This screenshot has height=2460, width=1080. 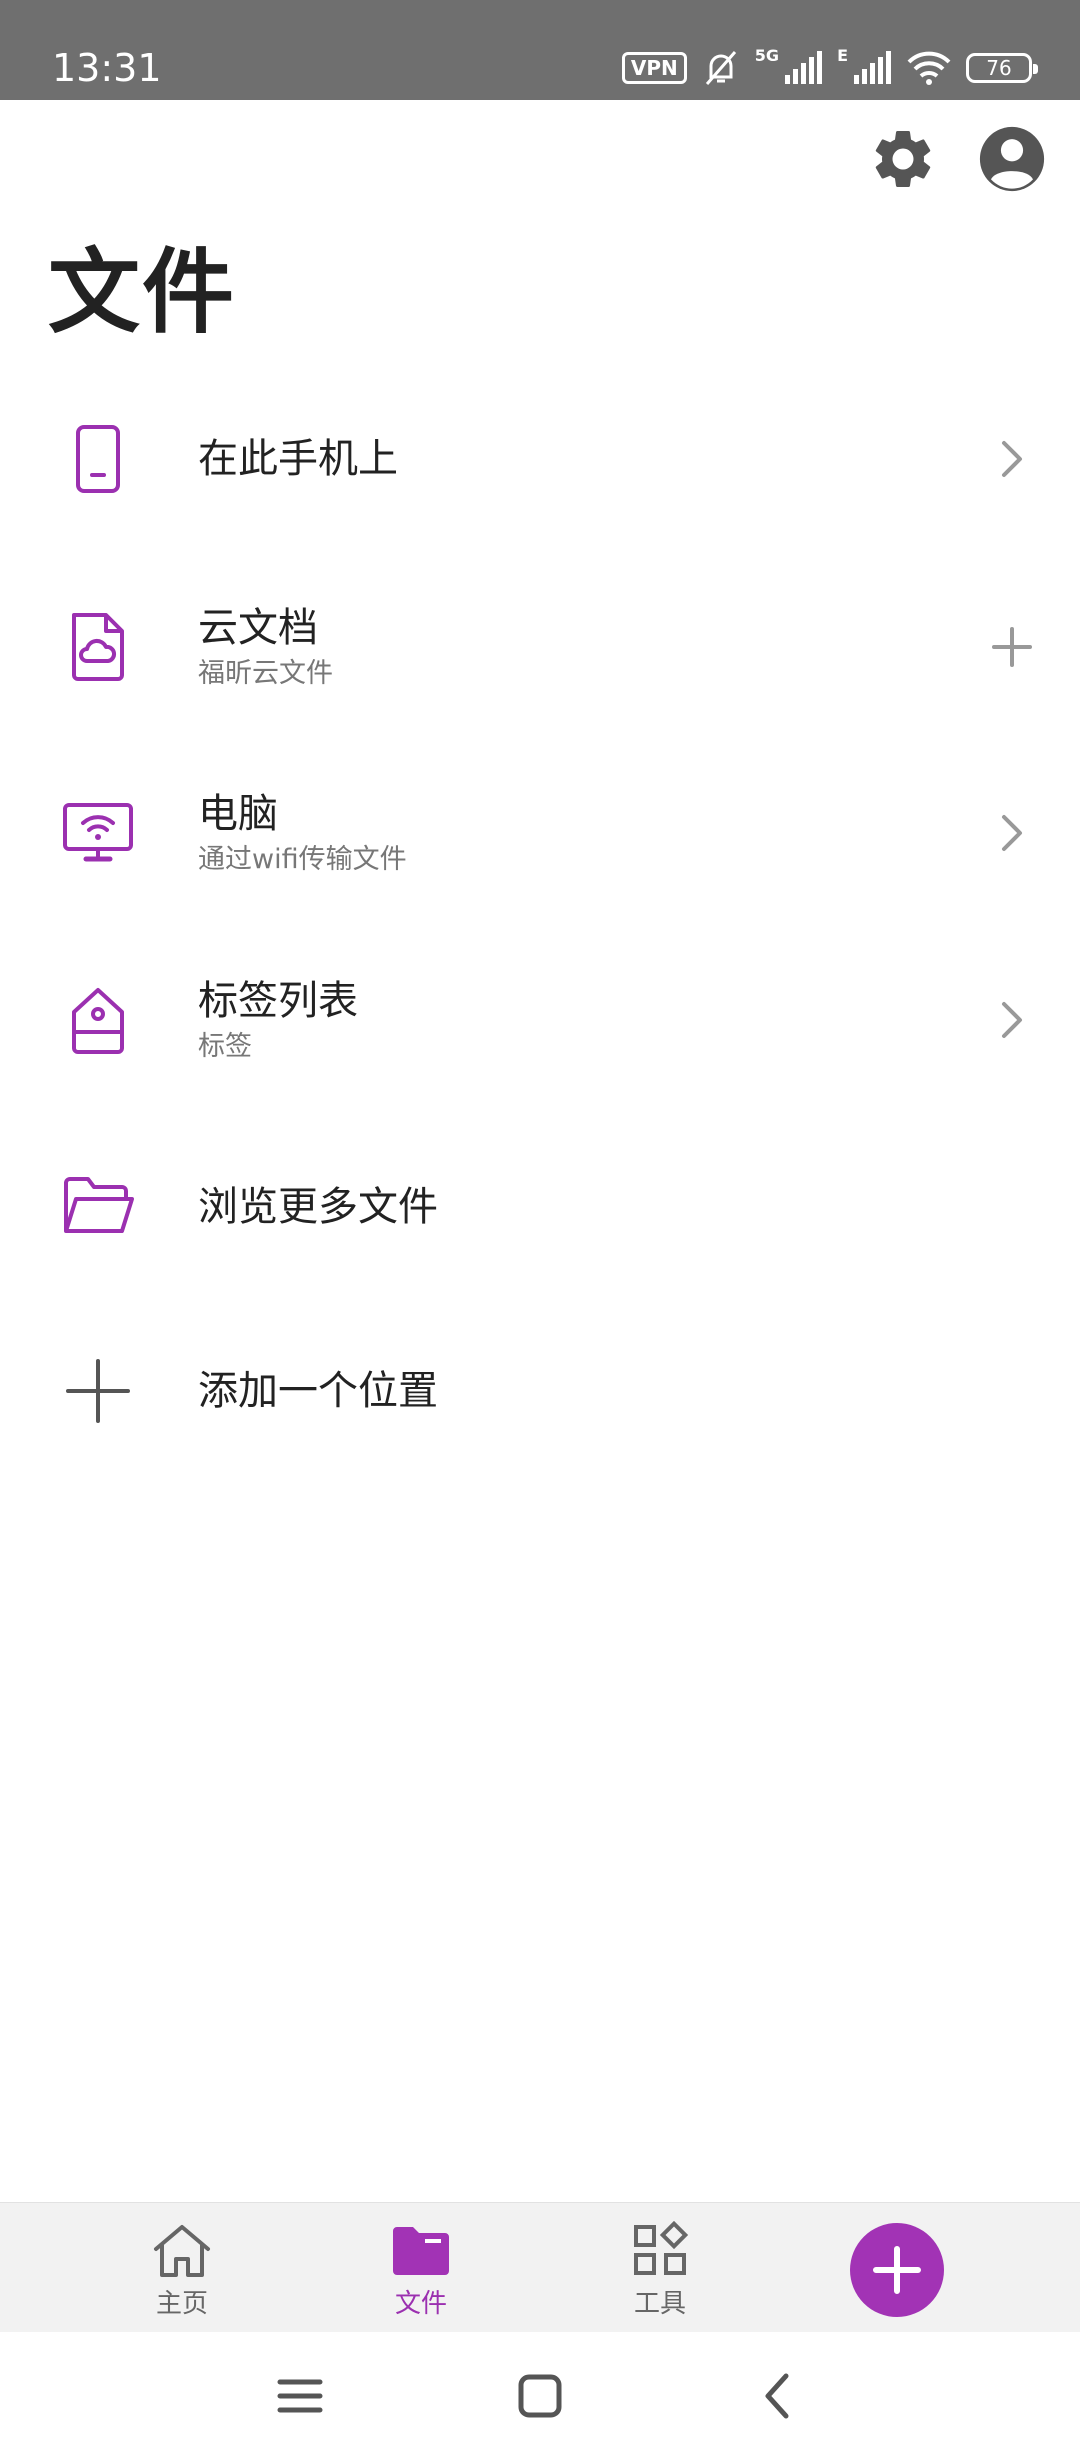 What do you see at coordinates (540, 1391) in the screenshot?
I see `location-add: 添加一个位置` at bounding box center [540, 1391].